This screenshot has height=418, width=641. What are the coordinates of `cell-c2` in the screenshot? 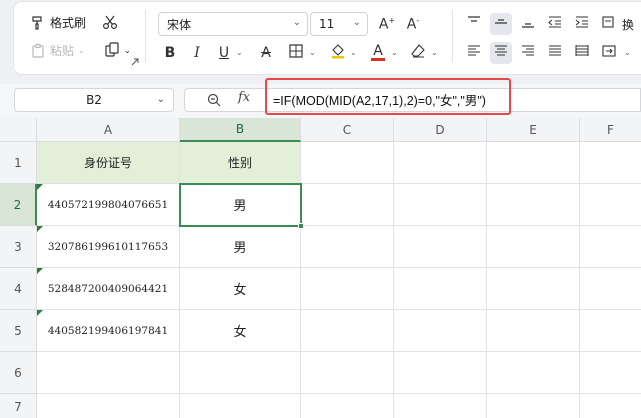 It's located at (347, 205).